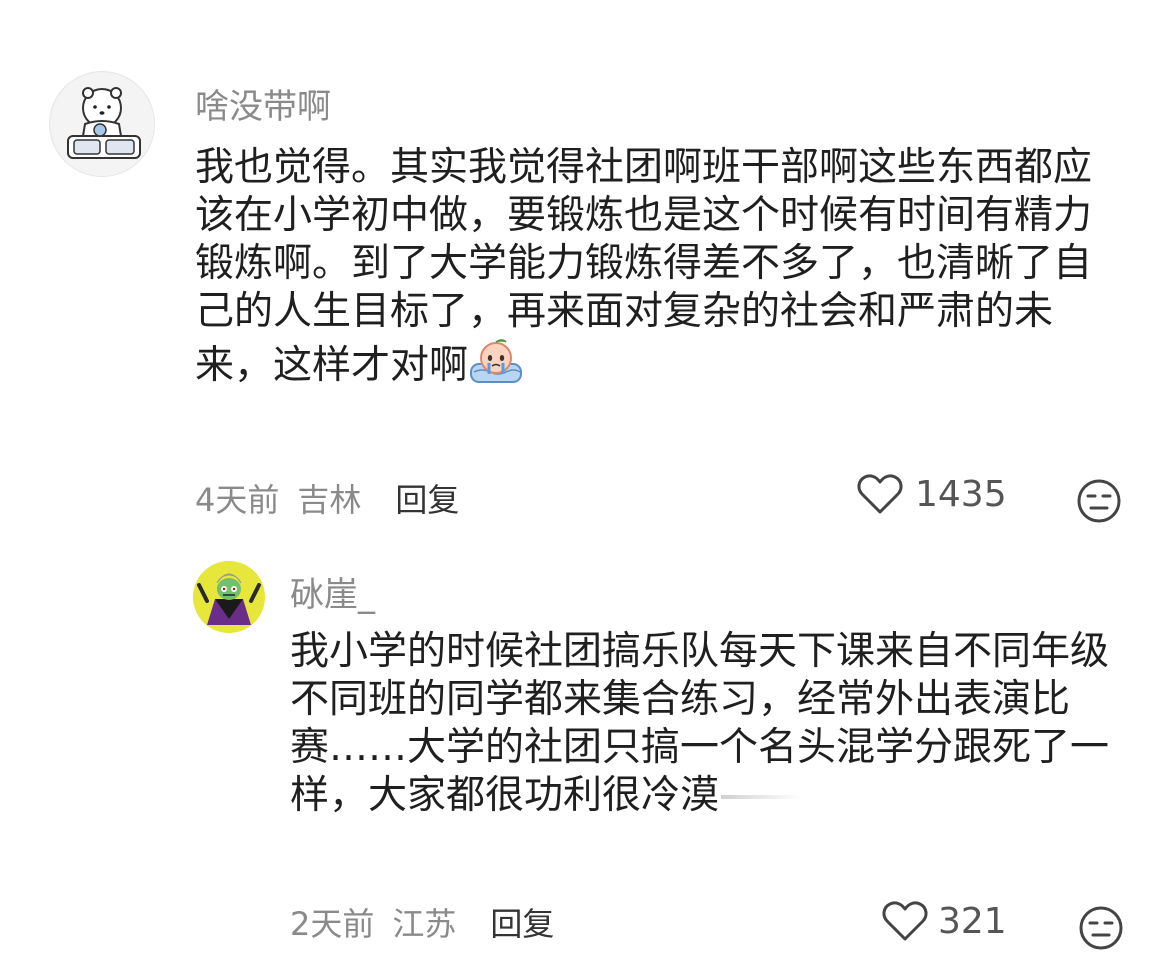 The image size is (1170, 970). Describe the element at coordinates (496, 366) in the screenshot. I see `crying-peach-emoji-icon` at that location.